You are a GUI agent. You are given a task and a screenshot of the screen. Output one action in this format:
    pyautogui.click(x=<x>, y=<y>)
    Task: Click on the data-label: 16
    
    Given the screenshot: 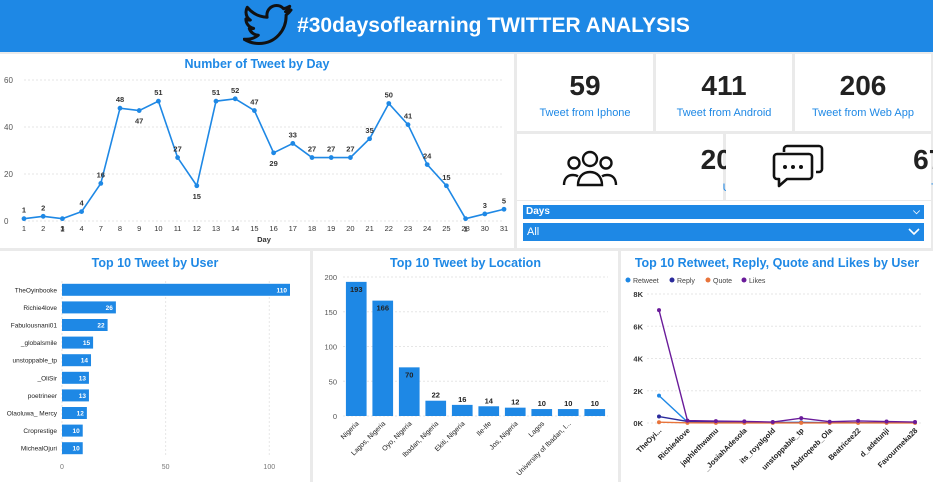 What is the action you would take?
    pyautogui.click(x=462, y=399)
    